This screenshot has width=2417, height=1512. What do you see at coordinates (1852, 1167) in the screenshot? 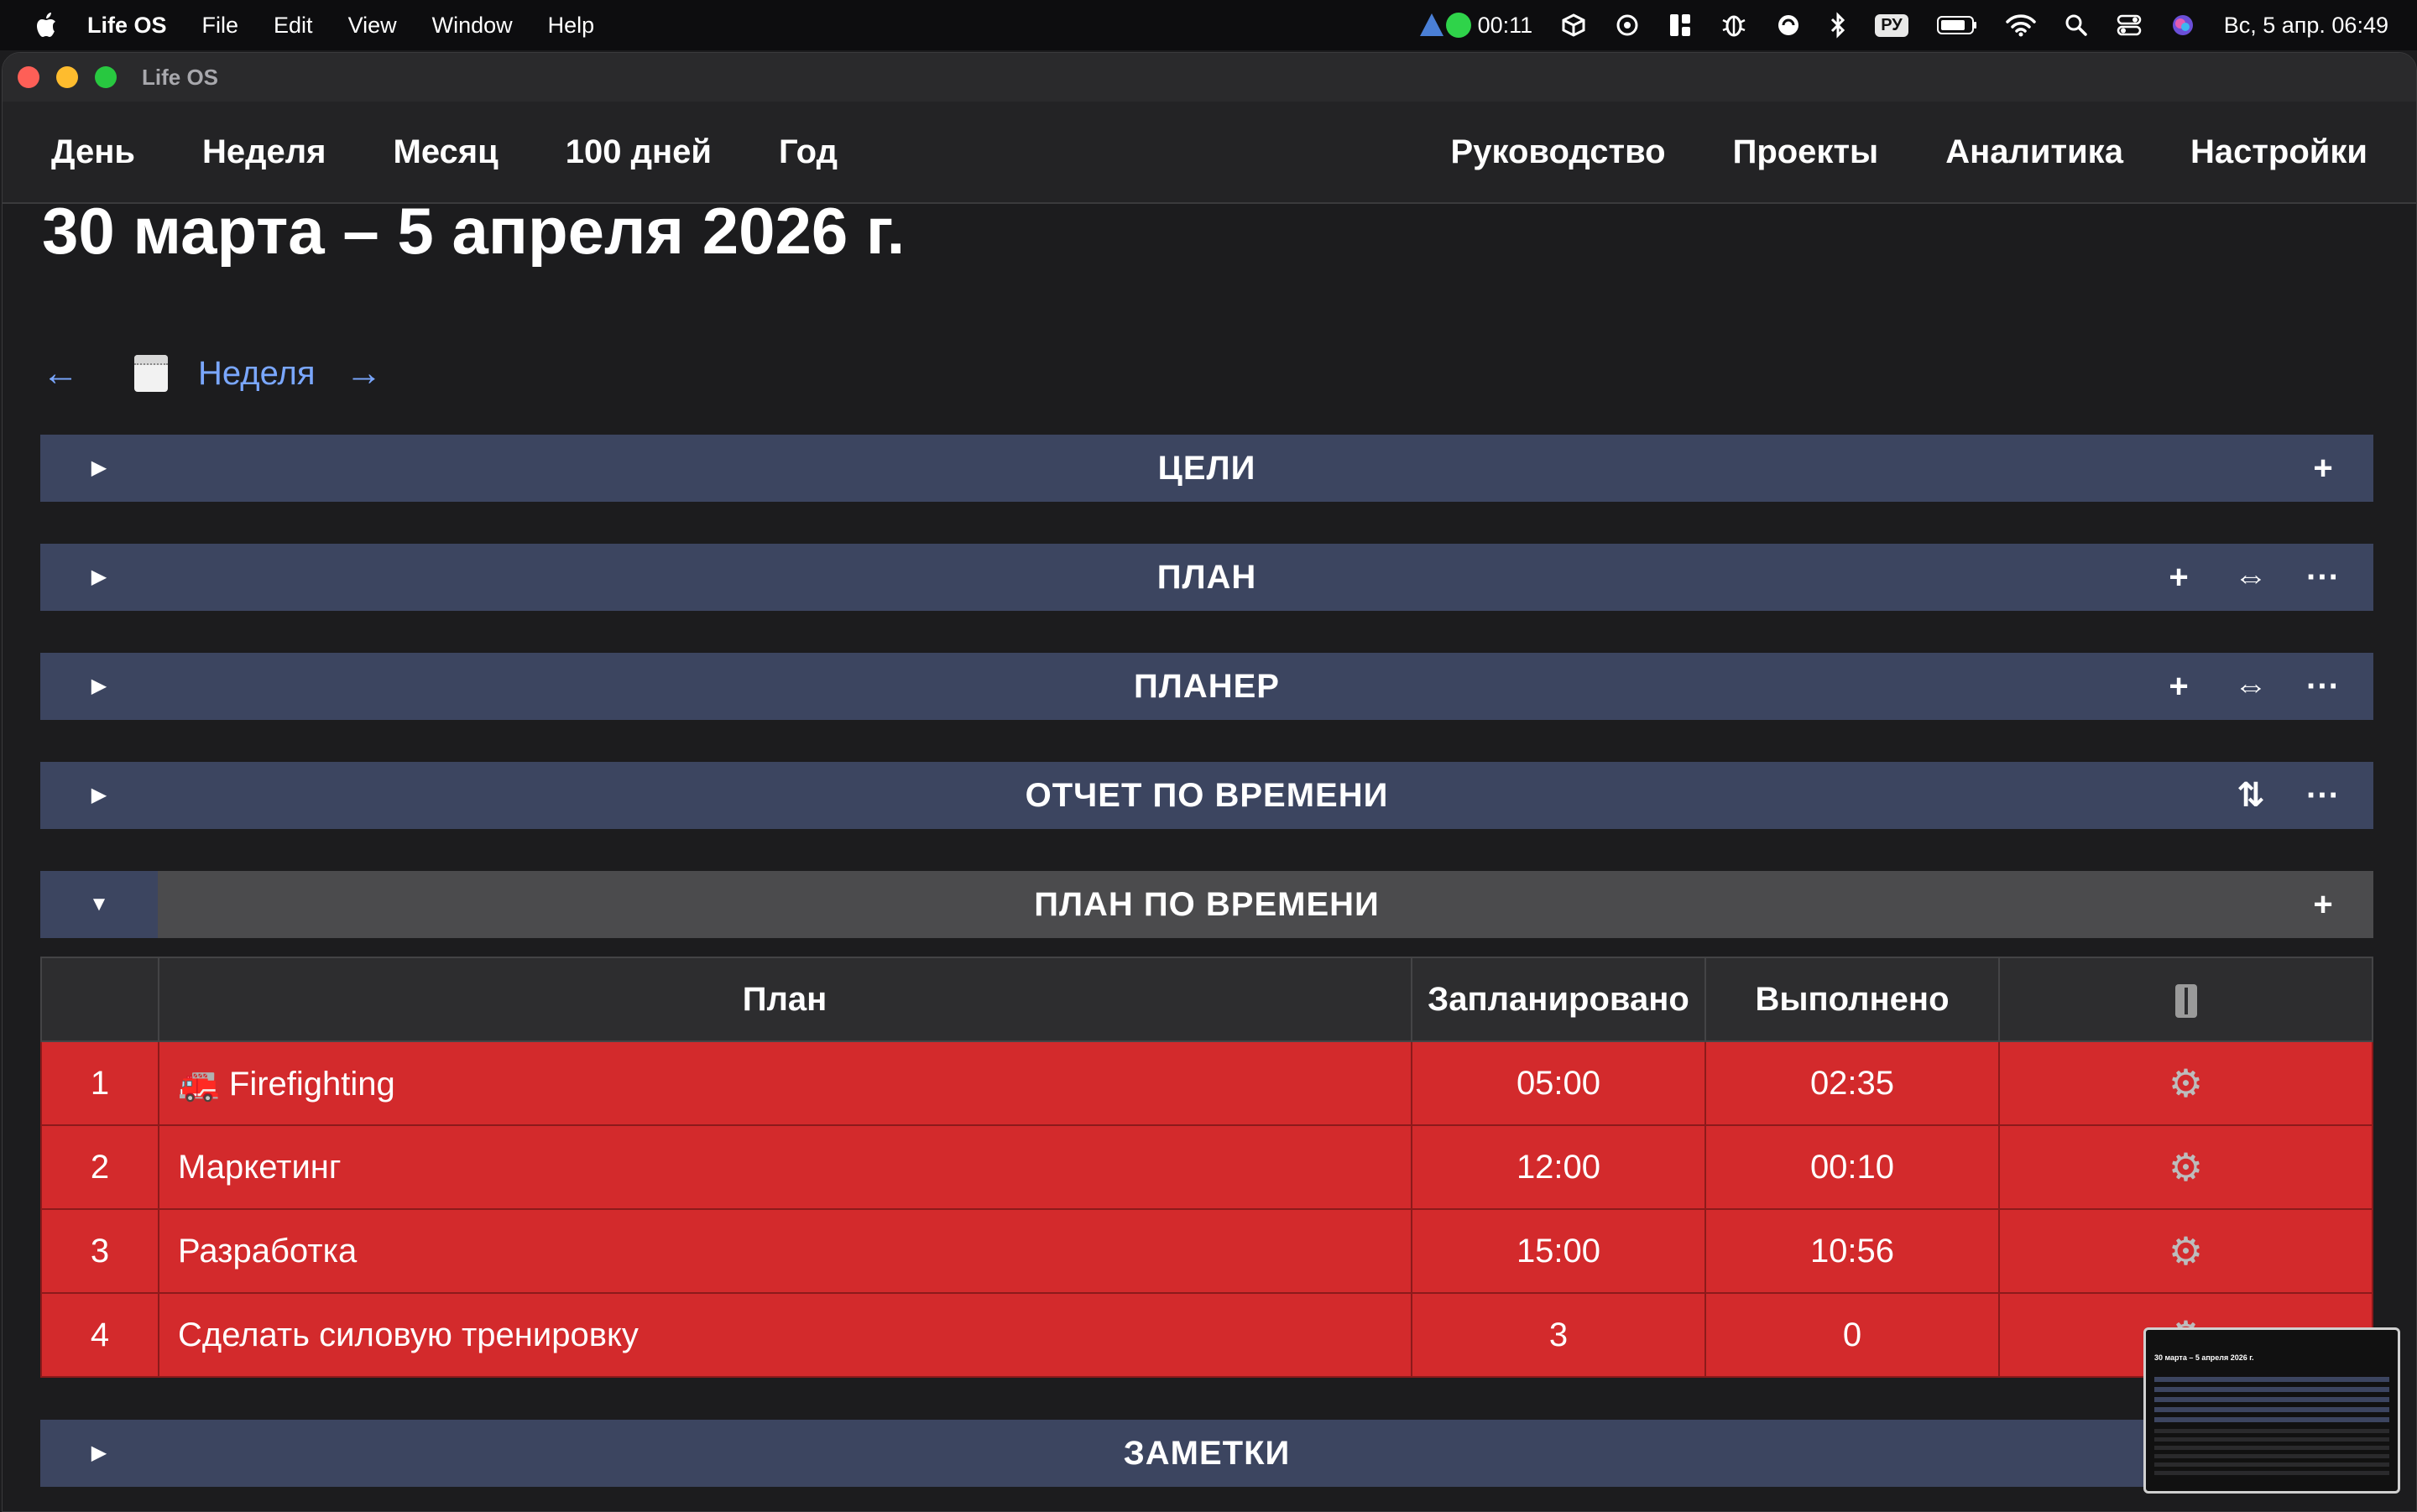
I see `row-done: 00:10` at bounding box center [1852, 1167].